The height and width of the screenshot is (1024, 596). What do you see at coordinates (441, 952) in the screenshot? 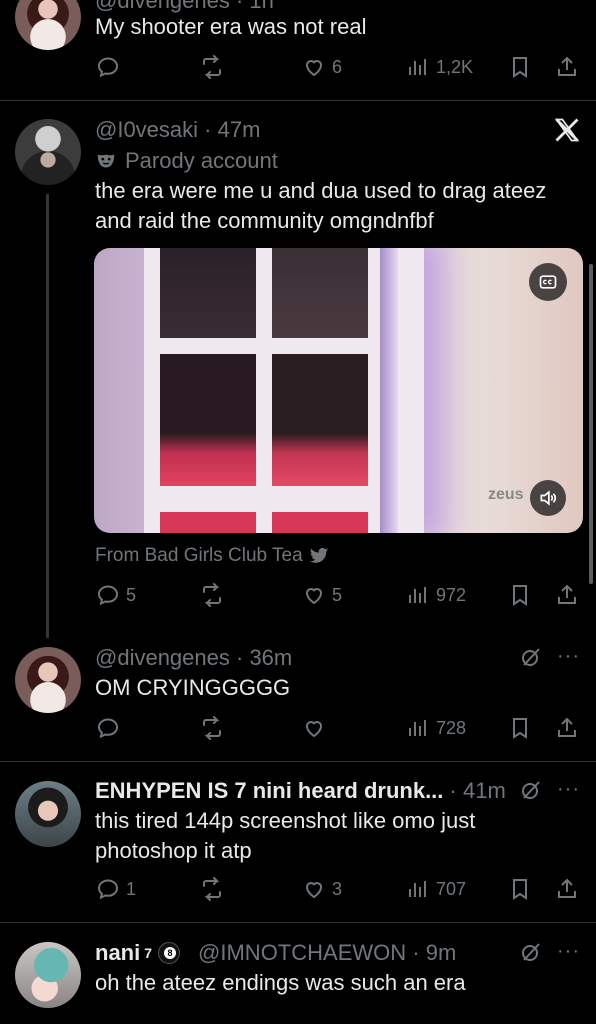
I see `timestamp: 9m` at bounding box center [441, 952].